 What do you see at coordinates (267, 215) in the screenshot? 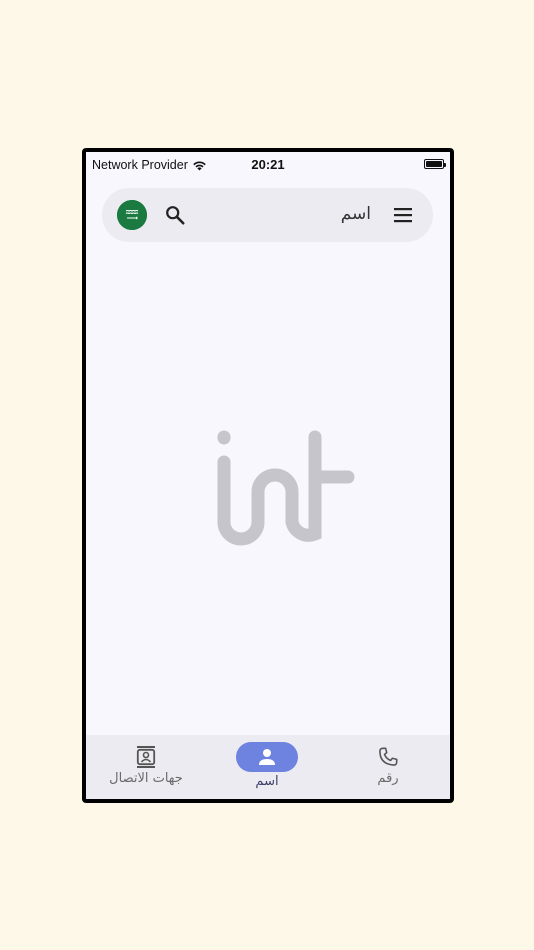
I see `search-bar: اسم` at bounding box center [267, 215].